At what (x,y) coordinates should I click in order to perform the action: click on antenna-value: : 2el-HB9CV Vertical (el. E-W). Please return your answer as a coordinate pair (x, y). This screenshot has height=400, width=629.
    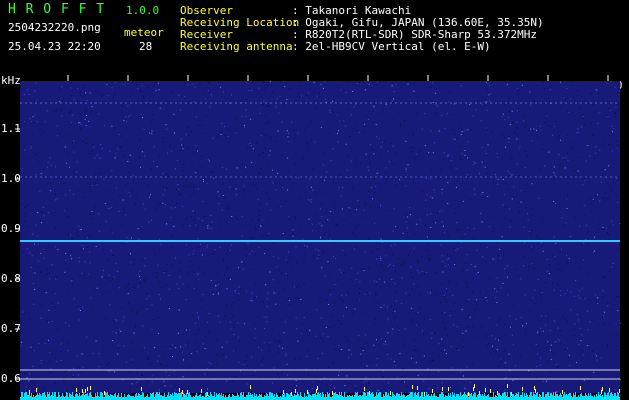
    Looking at the image, I should click on (391, 46).